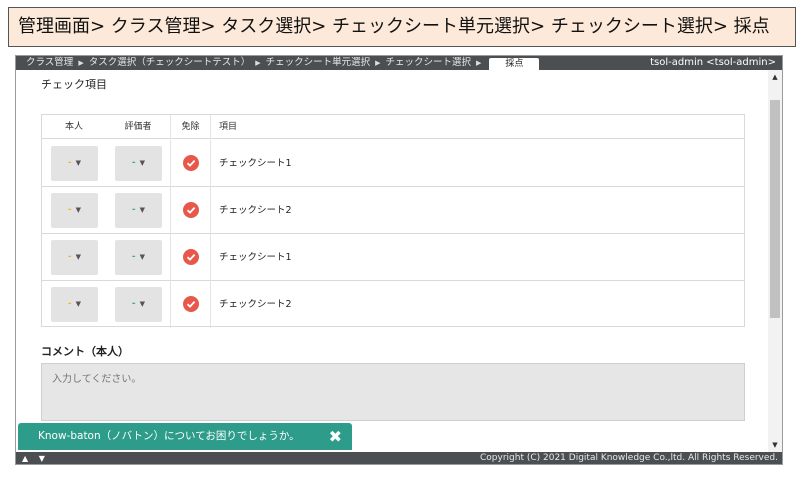  What do you see at coordinates (775, 209) in the screenshot?
I see `scroll-thumb` at bounding box center [775, 209].